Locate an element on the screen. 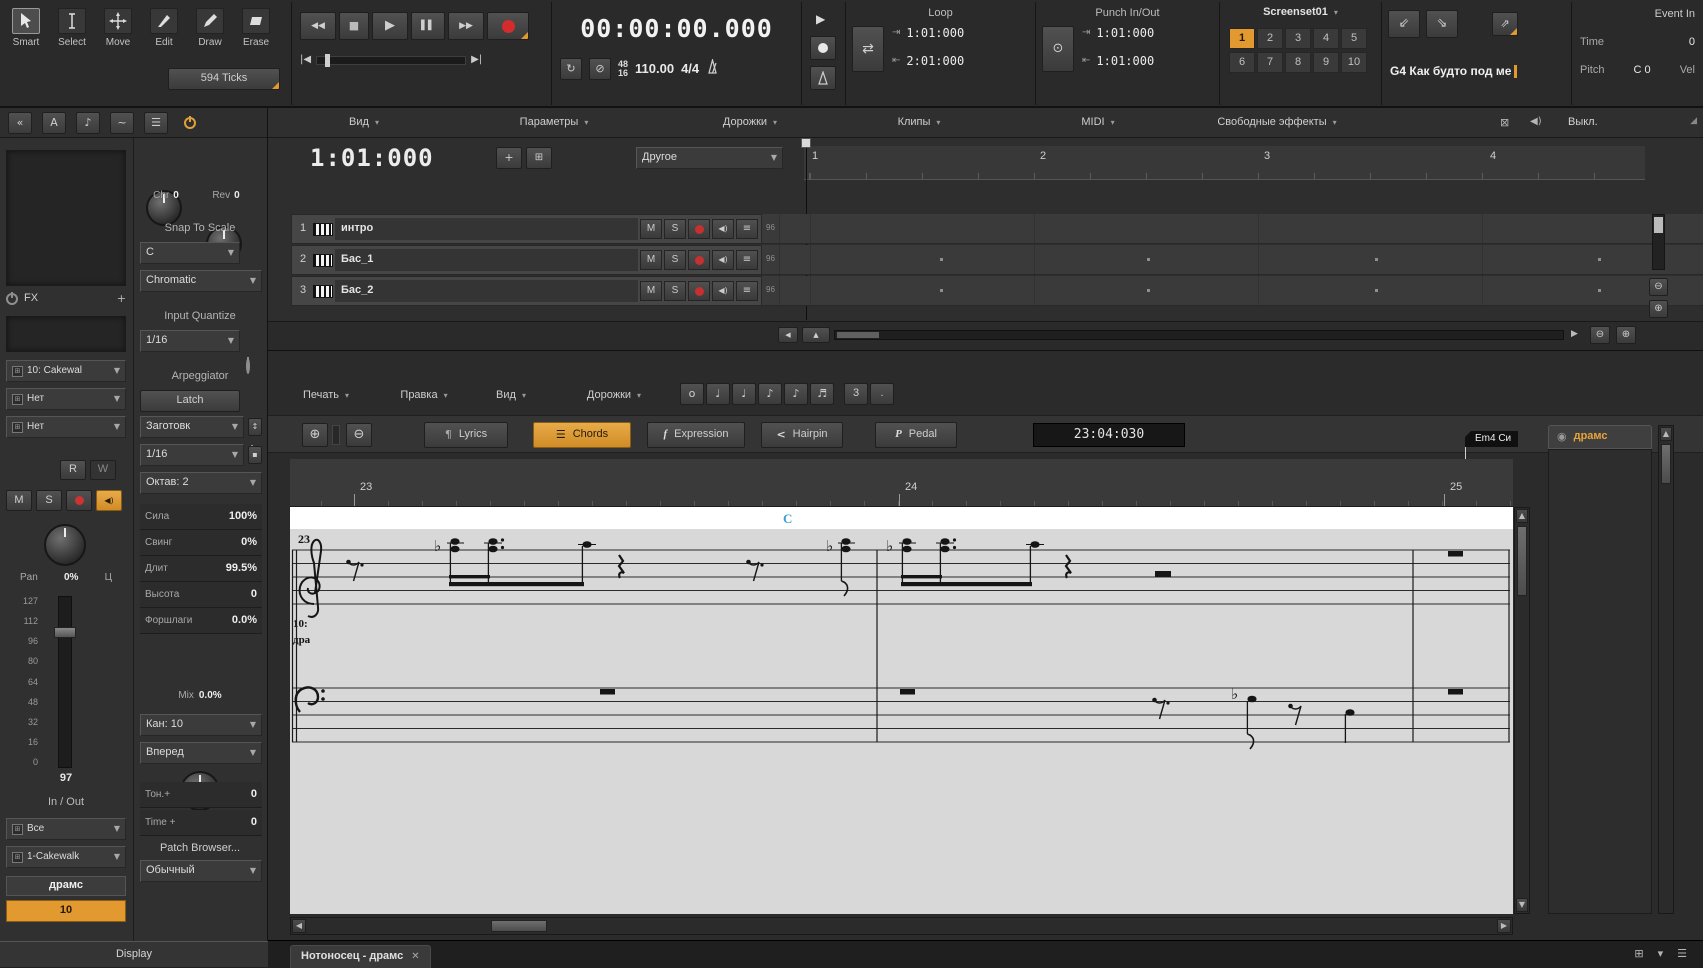 The image size is (1703, 968). automation-write-button: W is located at coordinates (103, 470).